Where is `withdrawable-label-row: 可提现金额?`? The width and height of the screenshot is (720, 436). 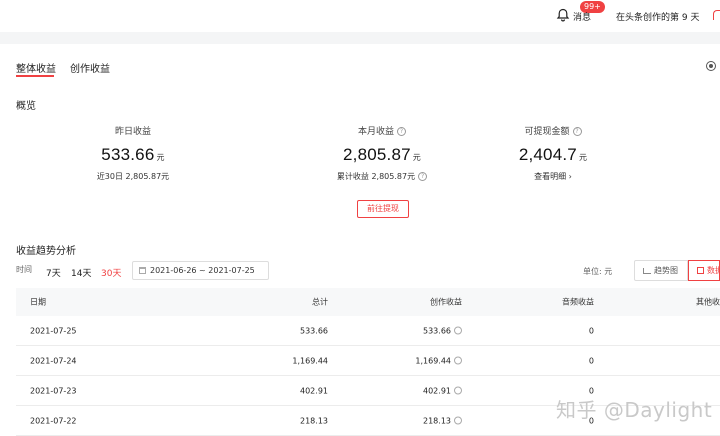
withdrawable-label-row: 可提现金额? is located at coordinates (553, 130).